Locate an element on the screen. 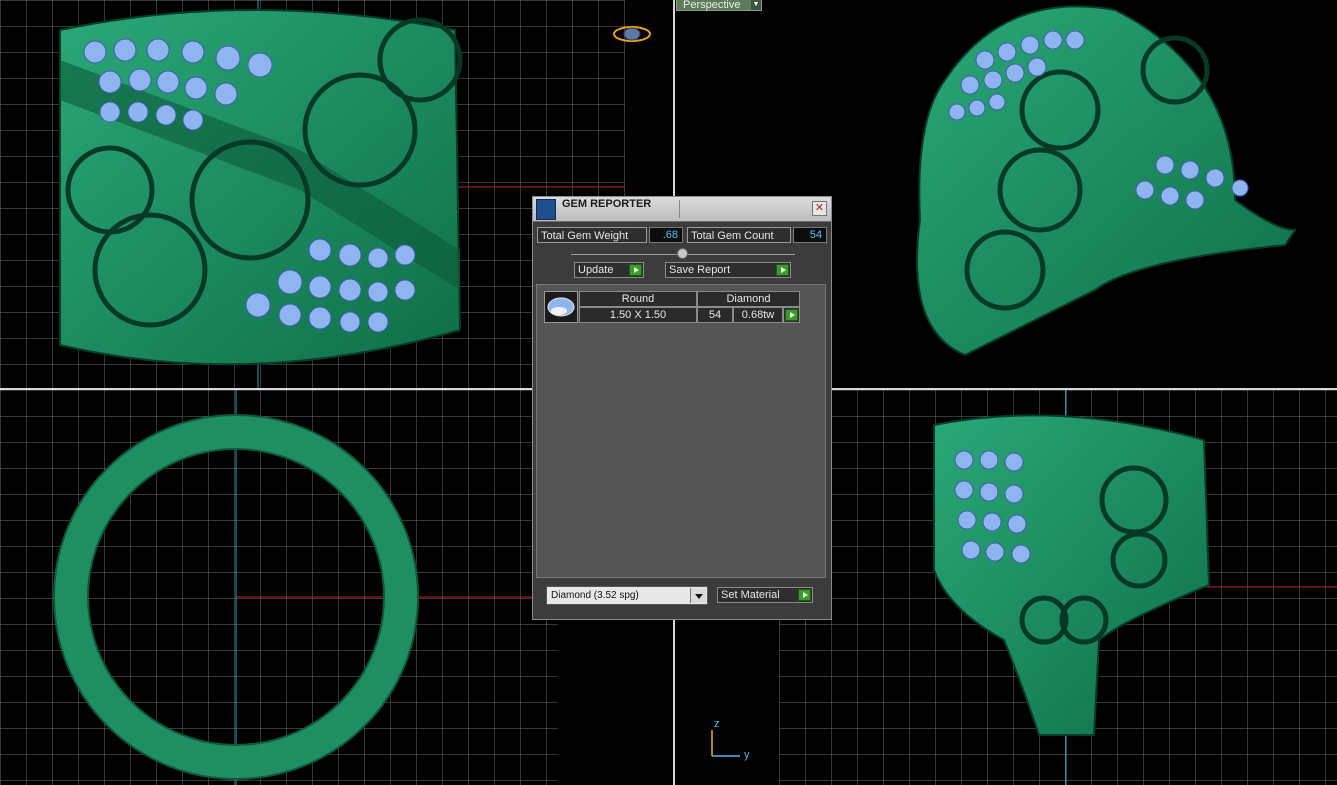 The width and height of the screenshot is (1337, 785). gem-count-cell: 54 is located at coordinates (715, 315).